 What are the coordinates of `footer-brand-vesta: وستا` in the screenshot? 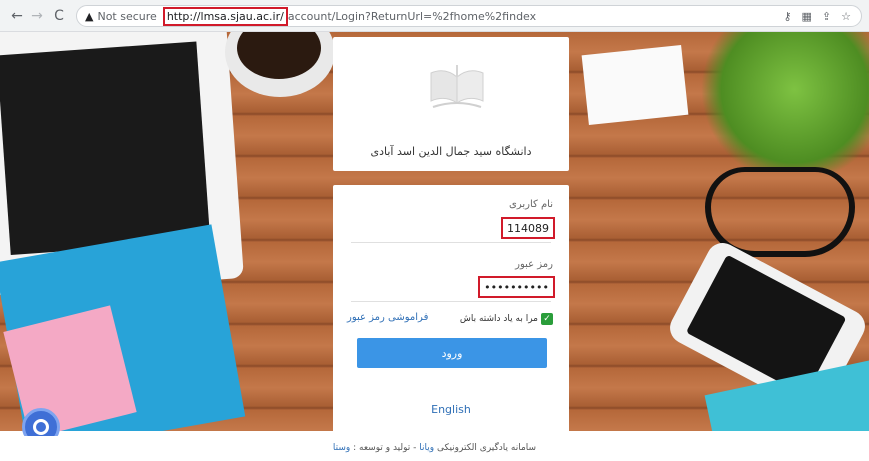 It's located at (341, 448).